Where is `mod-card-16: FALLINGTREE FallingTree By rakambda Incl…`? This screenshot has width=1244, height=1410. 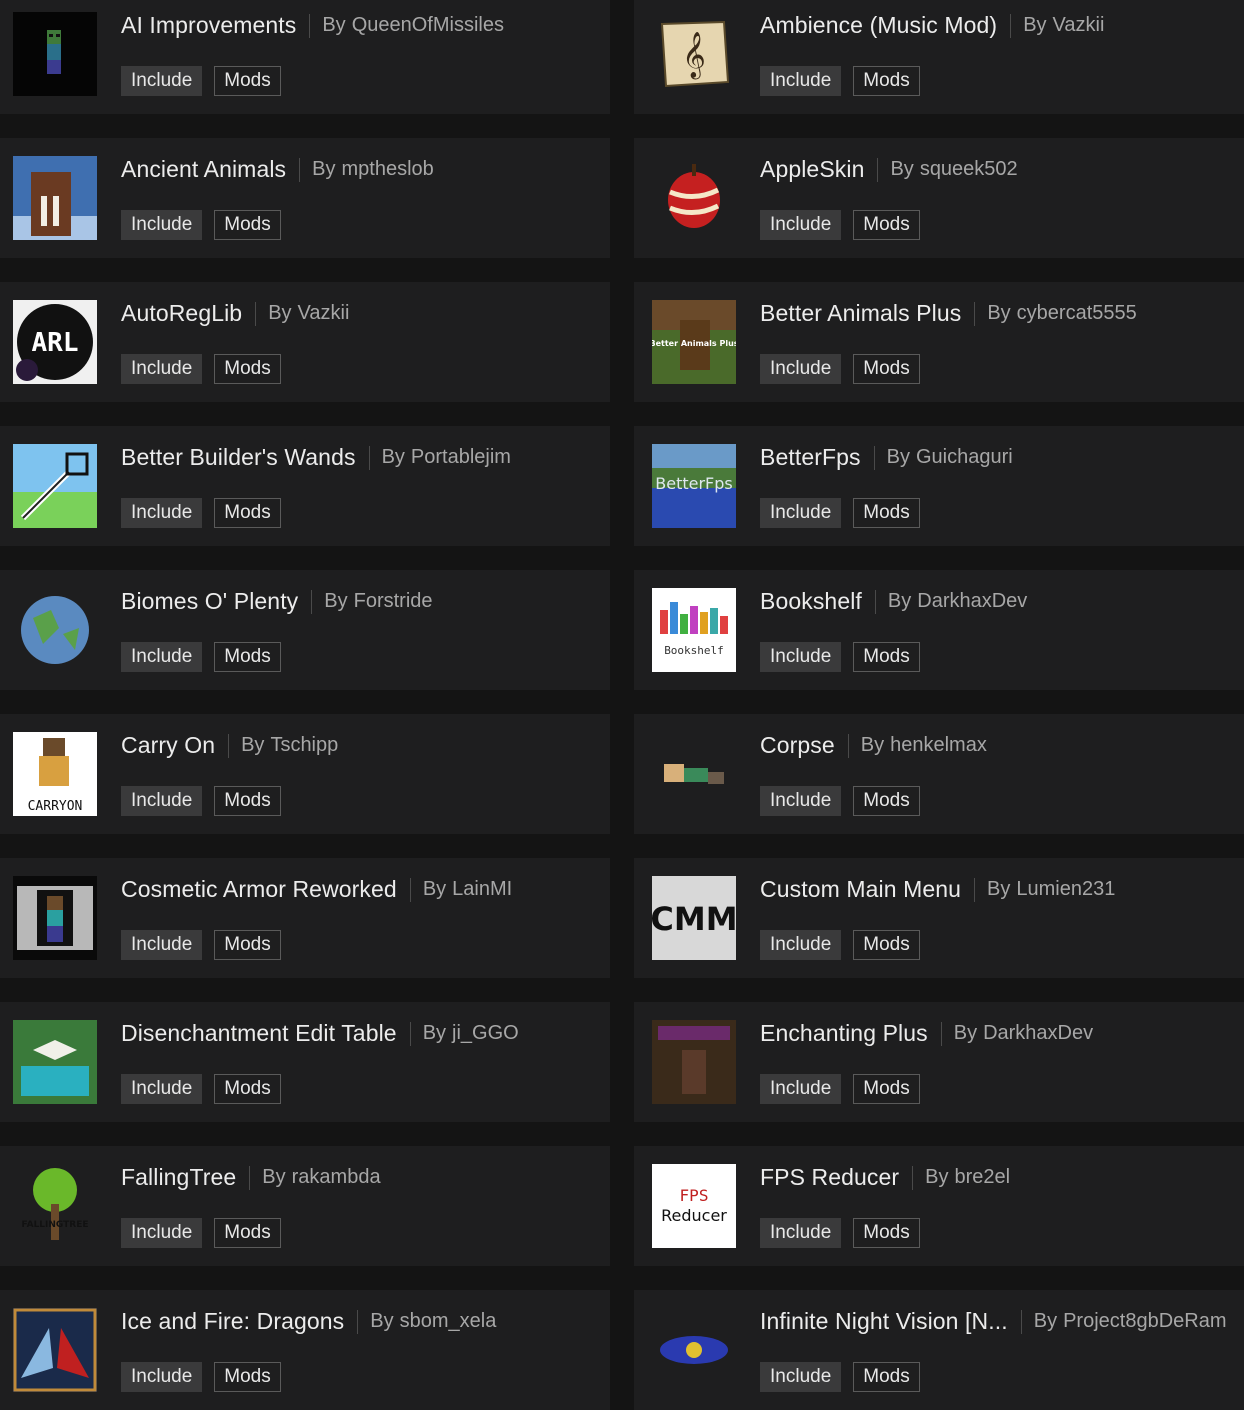
mod-card-16: FALLINGTREE FallingTree By rakambda Incl… is located at coordinates (305, 1206).